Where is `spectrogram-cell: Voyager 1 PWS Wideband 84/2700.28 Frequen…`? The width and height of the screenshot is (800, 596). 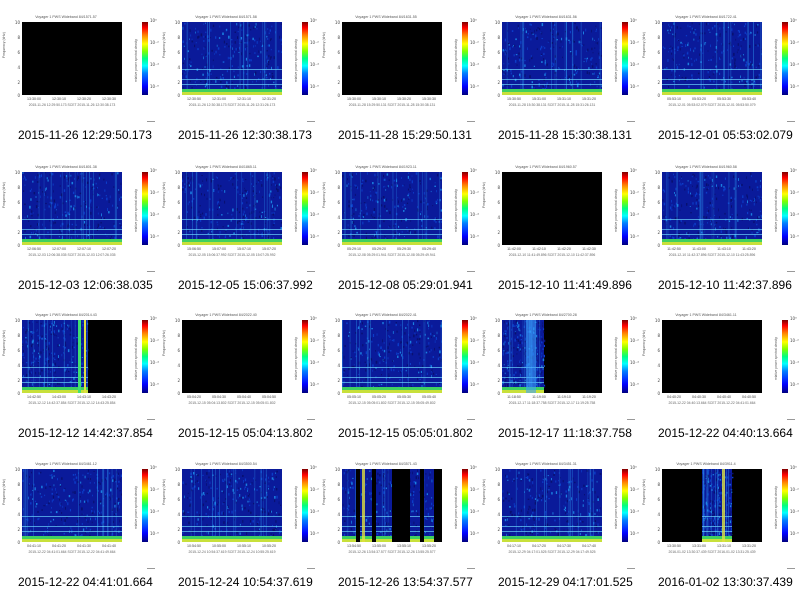
spectrogram-cell: Voyager 1 PWS Wideband 84/2700.28 Frequen… is located at coordinates (560, 372).